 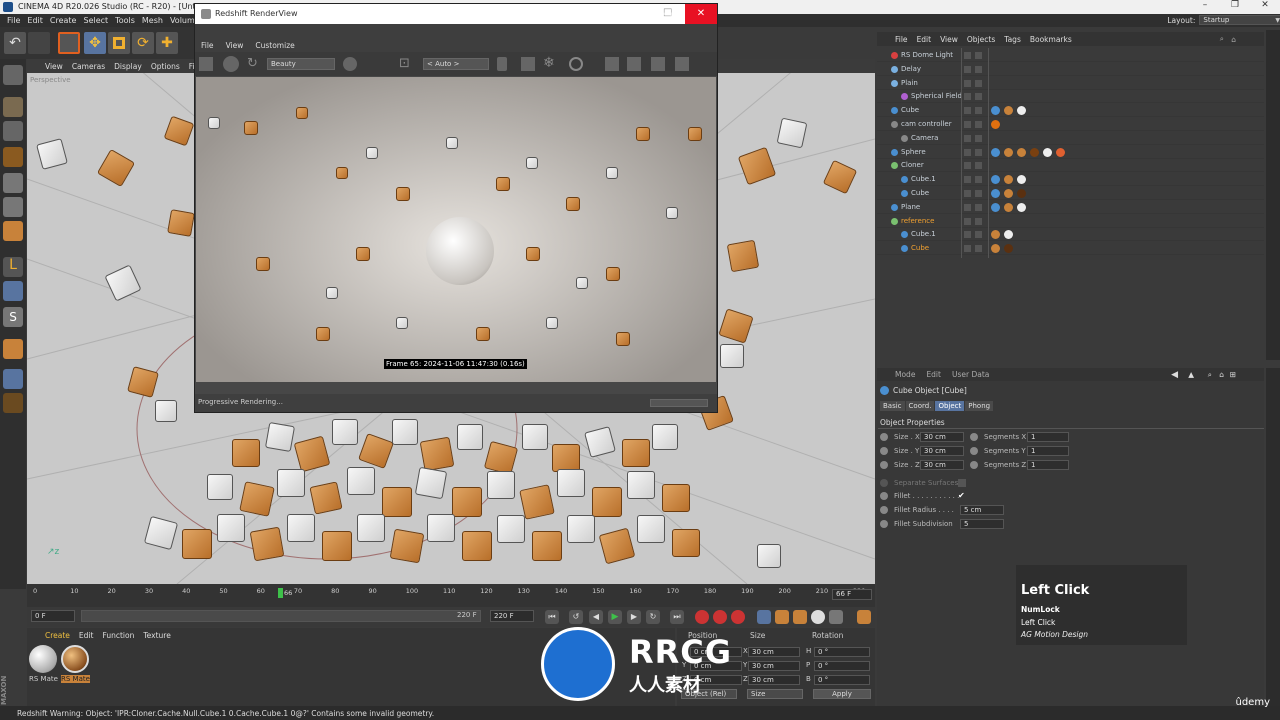 What do you see at coordinates (1222, 39) in the screenshot?
I see `om-search-icon: ⌕` at bounding box center [1222, 39].